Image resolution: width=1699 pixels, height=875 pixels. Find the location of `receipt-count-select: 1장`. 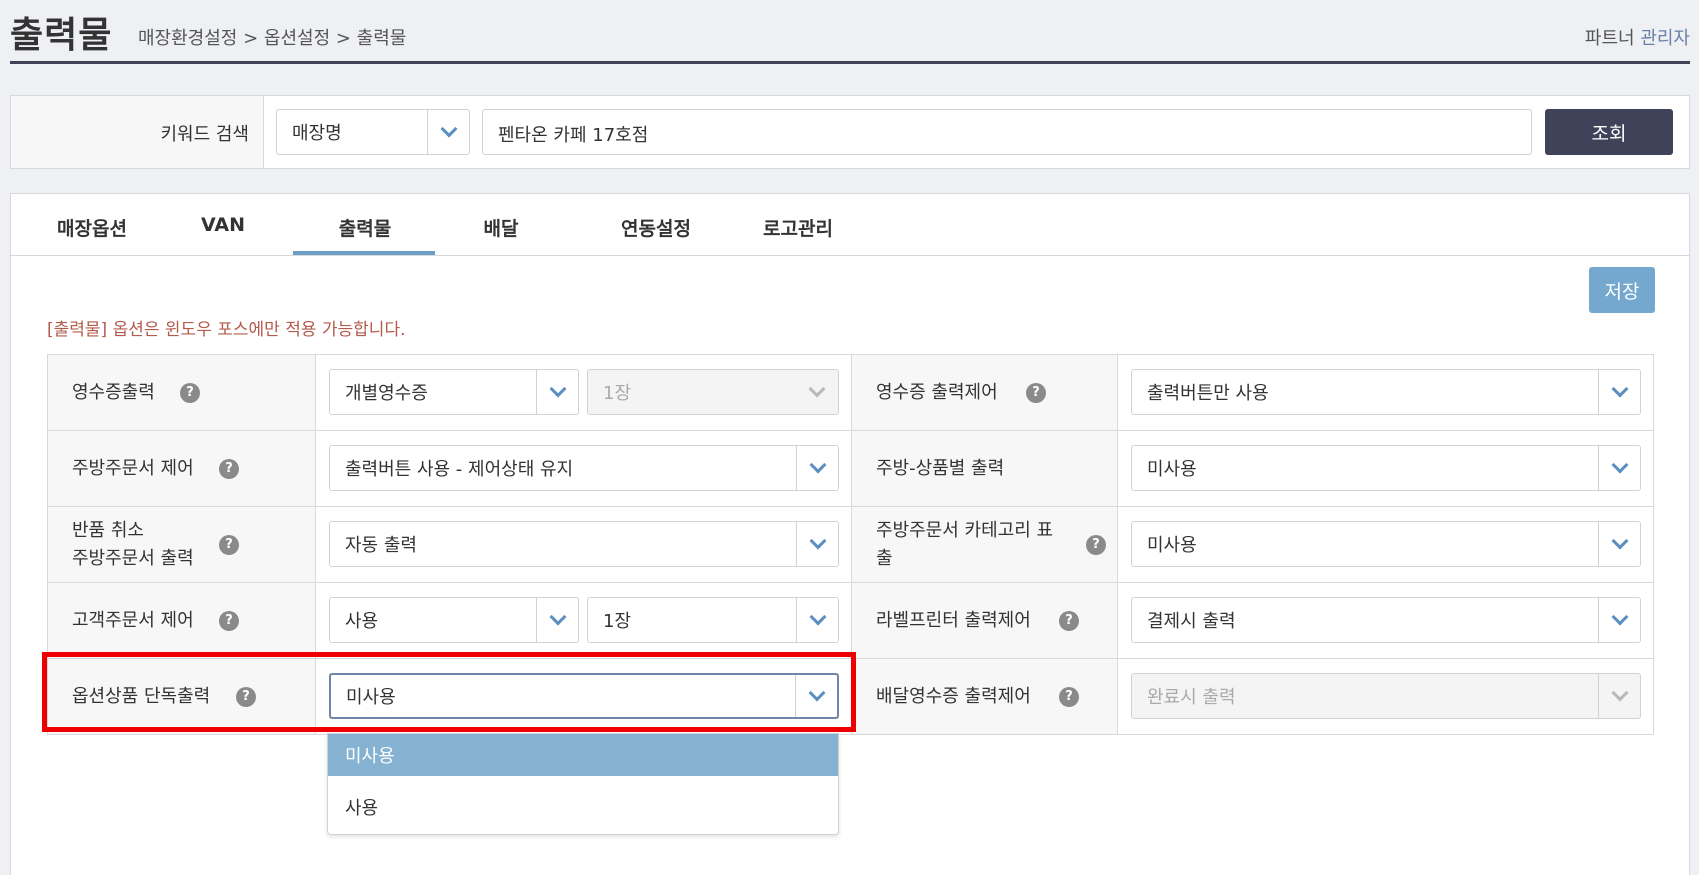

receipt-count-select: 1장 is located at coordinates (713, 392).